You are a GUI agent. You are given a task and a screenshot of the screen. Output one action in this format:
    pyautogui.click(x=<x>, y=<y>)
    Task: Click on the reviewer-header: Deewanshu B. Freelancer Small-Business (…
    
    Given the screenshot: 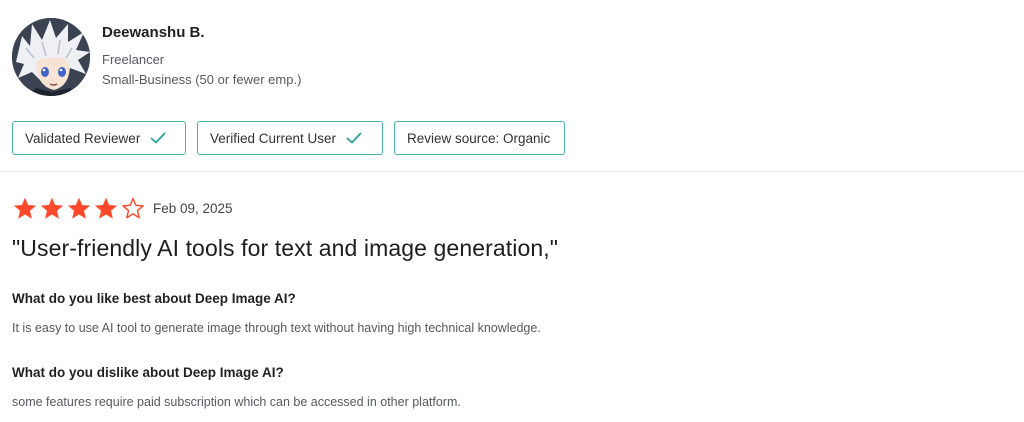 What is the action you would take?
    pyautogui.click(x=156, y=57)
    